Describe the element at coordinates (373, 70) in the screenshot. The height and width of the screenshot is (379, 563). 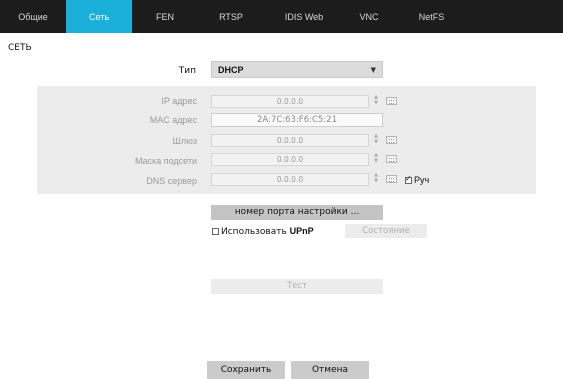
I see `chevron-down-icon: ▼` at that location.